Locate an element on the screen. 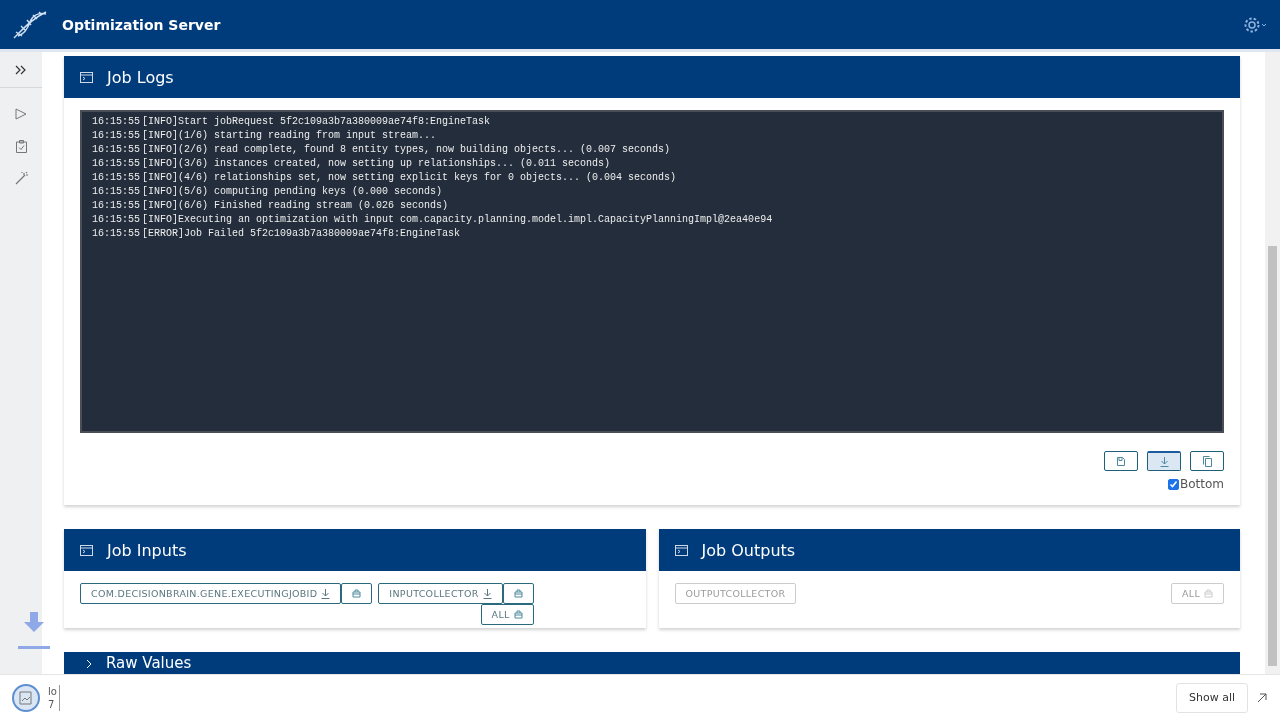 This screenshot has height=720, width=1280. settings-icon is located at coordinates (1256, 24).